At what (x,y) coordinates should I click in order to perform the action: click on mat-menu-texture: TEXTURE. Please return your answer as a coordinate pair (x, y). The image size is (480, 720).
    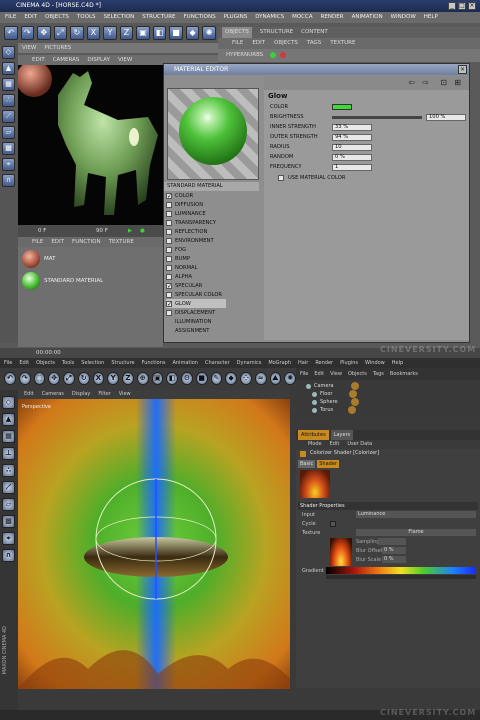
    Looking at the image, I should click on (121, 242).